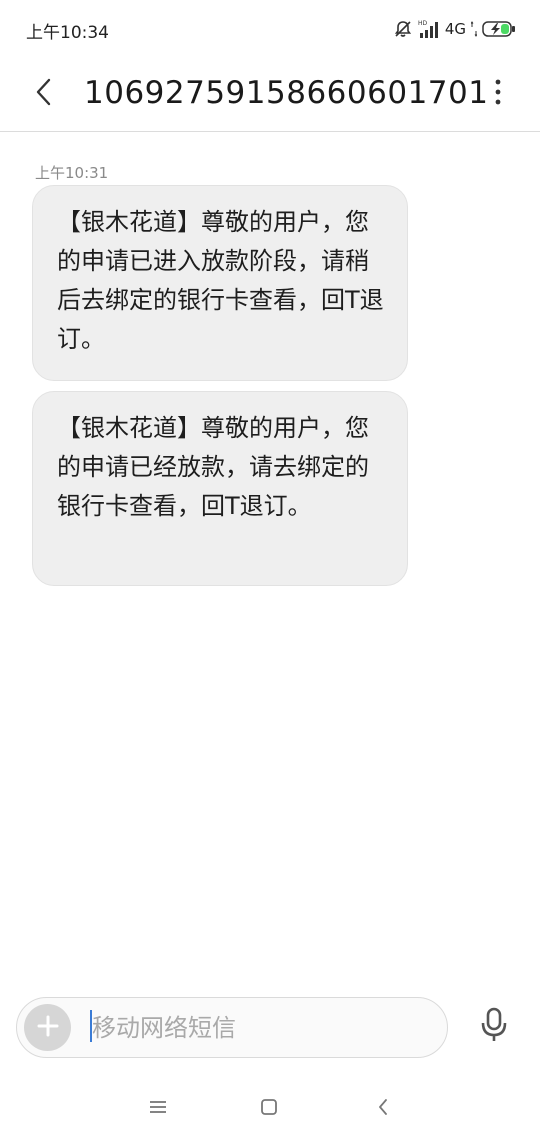 This screenshot has width=540, height=1140. Describe the element at coordinates (403, 29) in the screenshot. I see `mute-bell-icon` at that location.